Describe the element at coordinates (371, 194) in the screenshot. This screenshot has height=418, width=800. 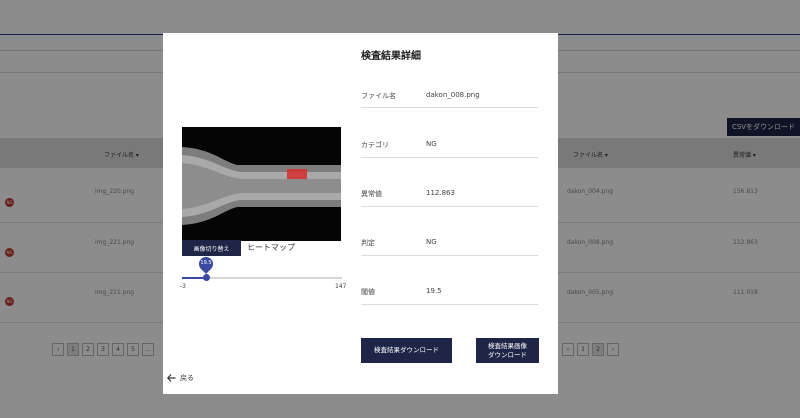
I see `field-label-anomaly: 異常値` at that location.